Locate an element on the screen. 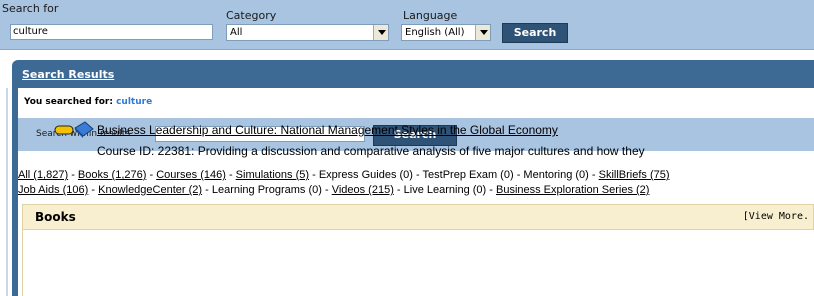 This screenshot has width=814, height=296. searched-for-label: You searched for: is located at coordinates (68, 102).